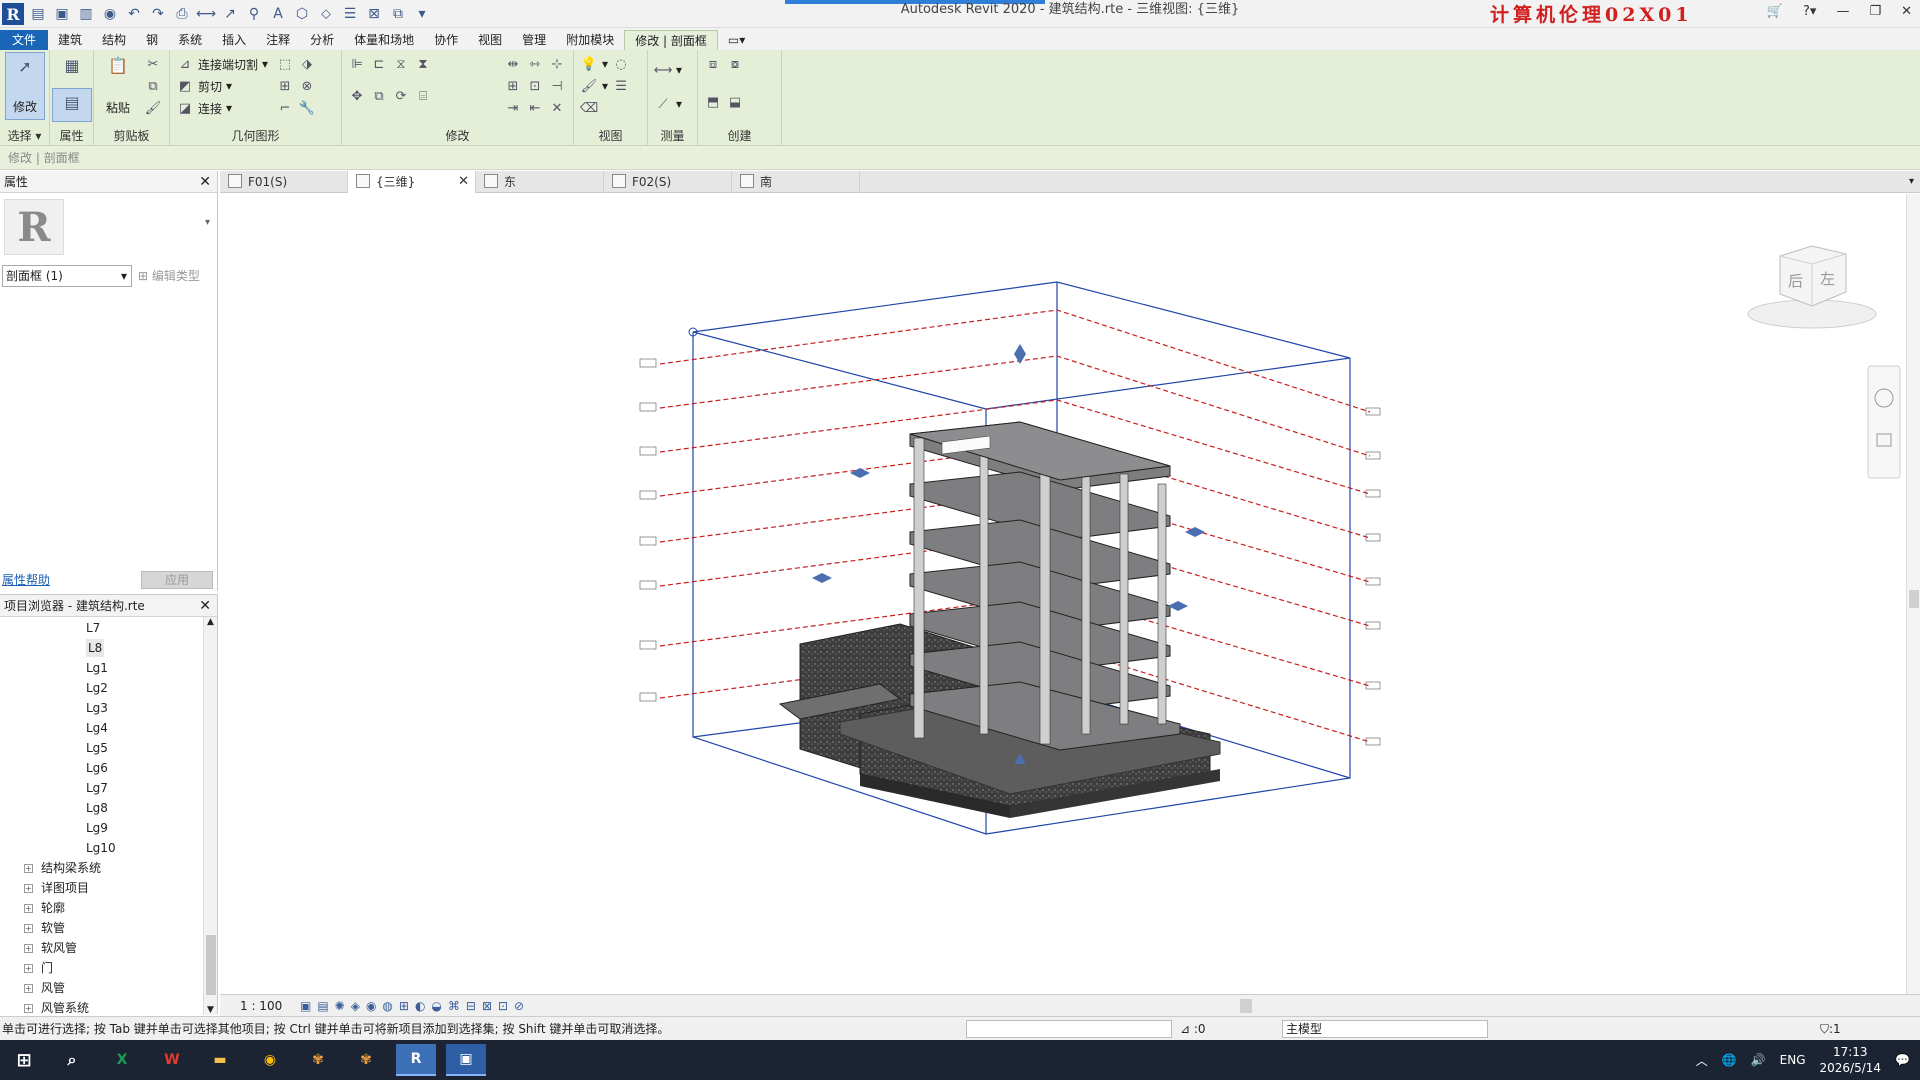 This screenshot has height=1080, width=1920. What do you see at coordinates (70, 40) in the screenshot?
I see `tab-architecture: 建筑` at bounding box center [70, 40].